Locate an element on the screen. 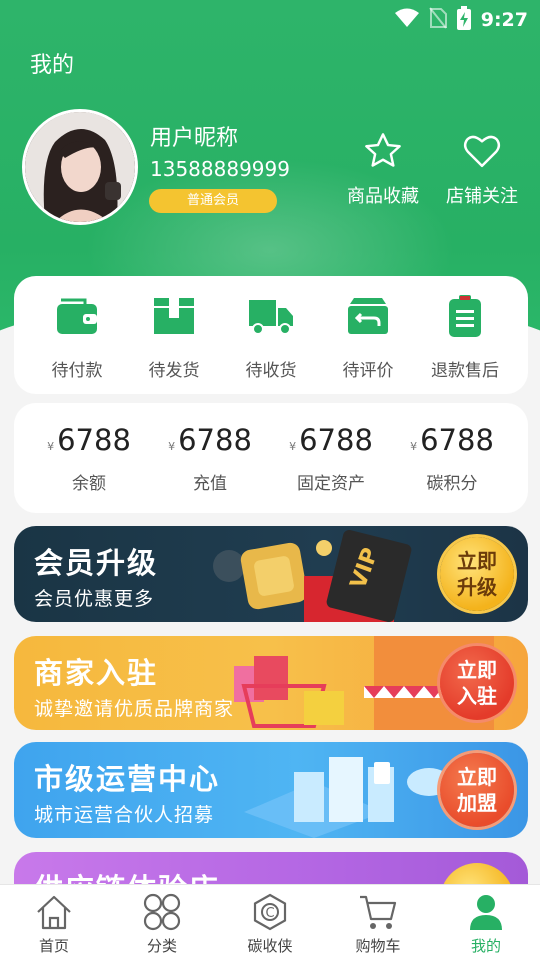  status-time: 9:27 is located at coordinates (504, 20).